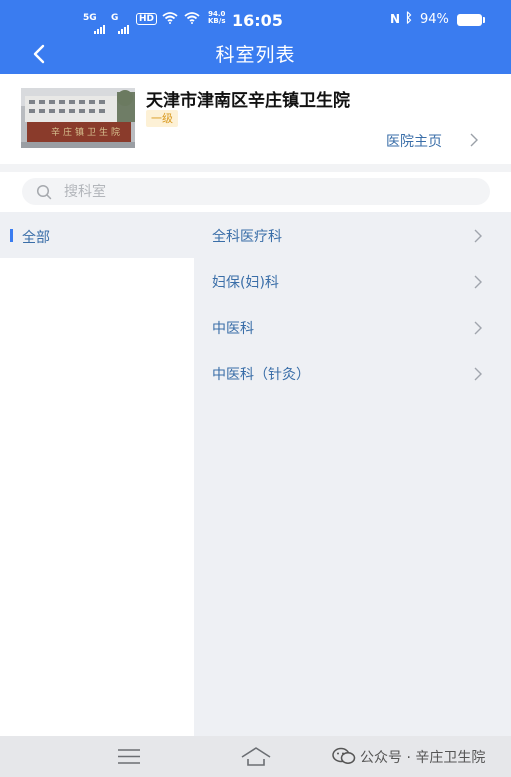 The width and height of the screenshot is (511, 777). Describe the element at coordinates (245, 283) in the screenshot. I see `department-label: 妇保(妇)科` at that location.